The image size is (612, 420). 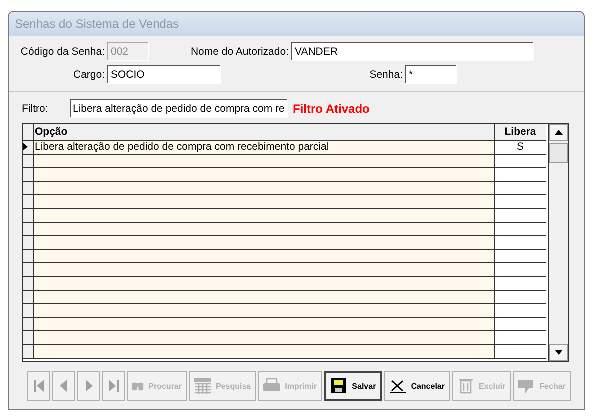 I want to click on input-field: VANDER, so click(x=412, y=51).